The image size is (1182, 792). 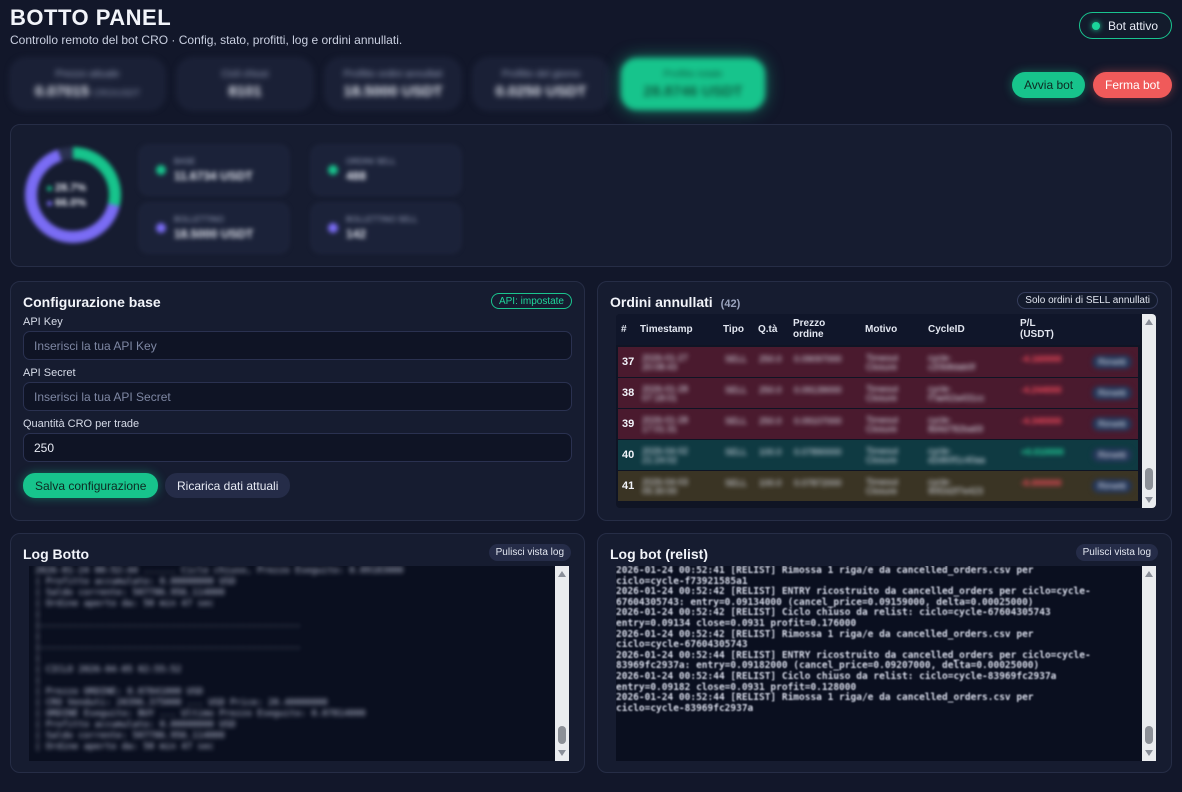 I want to click on row-number: 37, so click(x=628, y=362).